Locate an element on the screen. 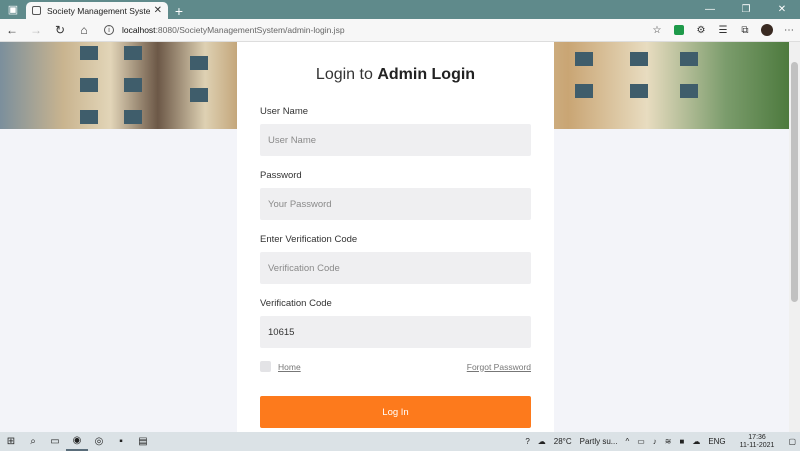 This screenshot has height=451, width=800. weather-temp: 28°C is located at coordinates (563, 441).